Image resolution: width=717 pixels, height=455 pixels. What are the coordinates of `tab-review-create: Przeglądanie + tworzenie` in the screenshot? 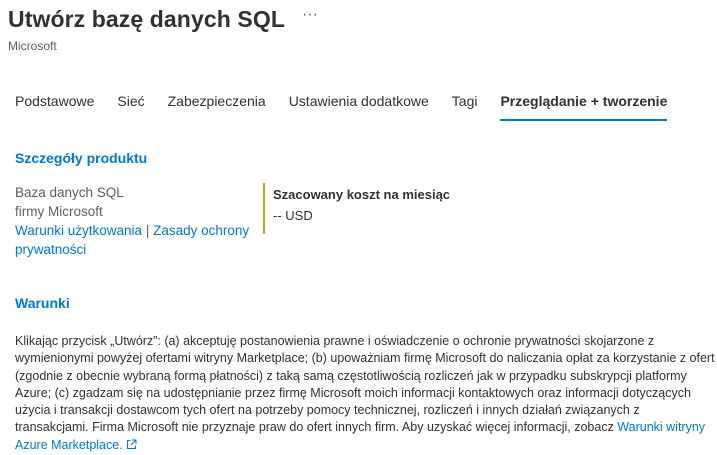 It's located at (584, 106).